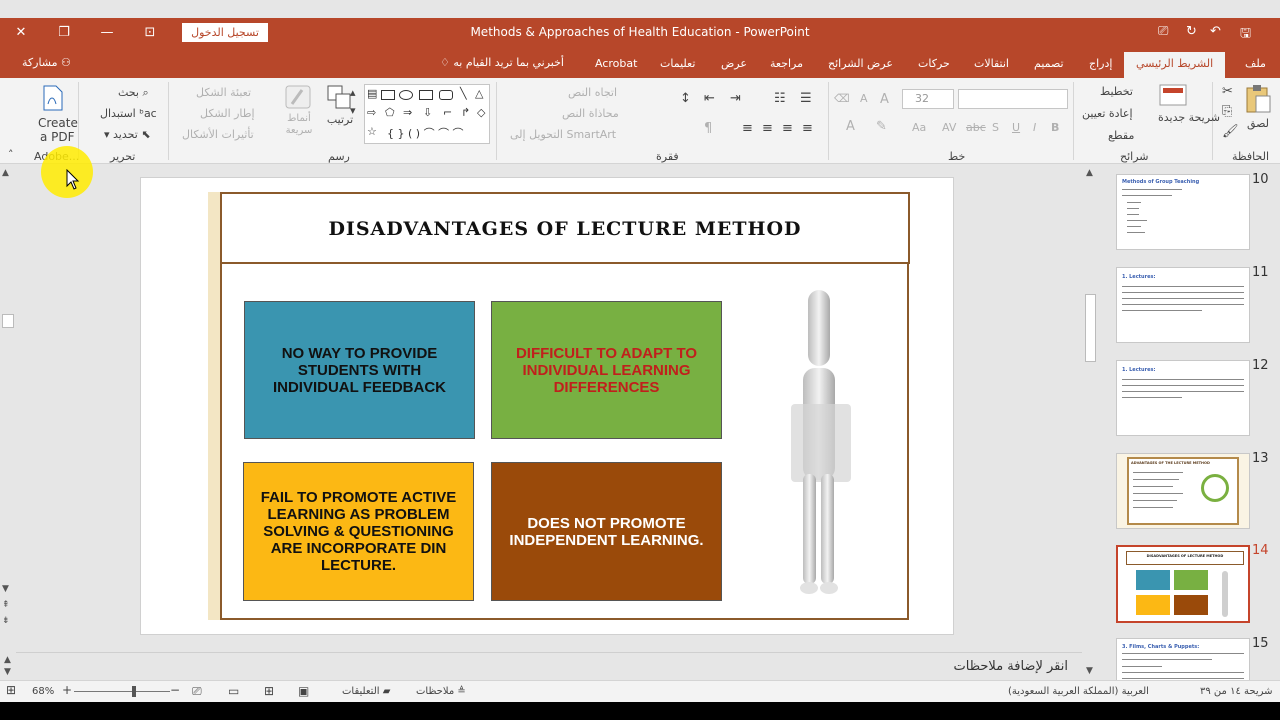  What do you see at coordinates (218, 134) in the screenshot?
I see `shape-effects-button: تأثيرات الأشكال` at bounding box center [218, 134].